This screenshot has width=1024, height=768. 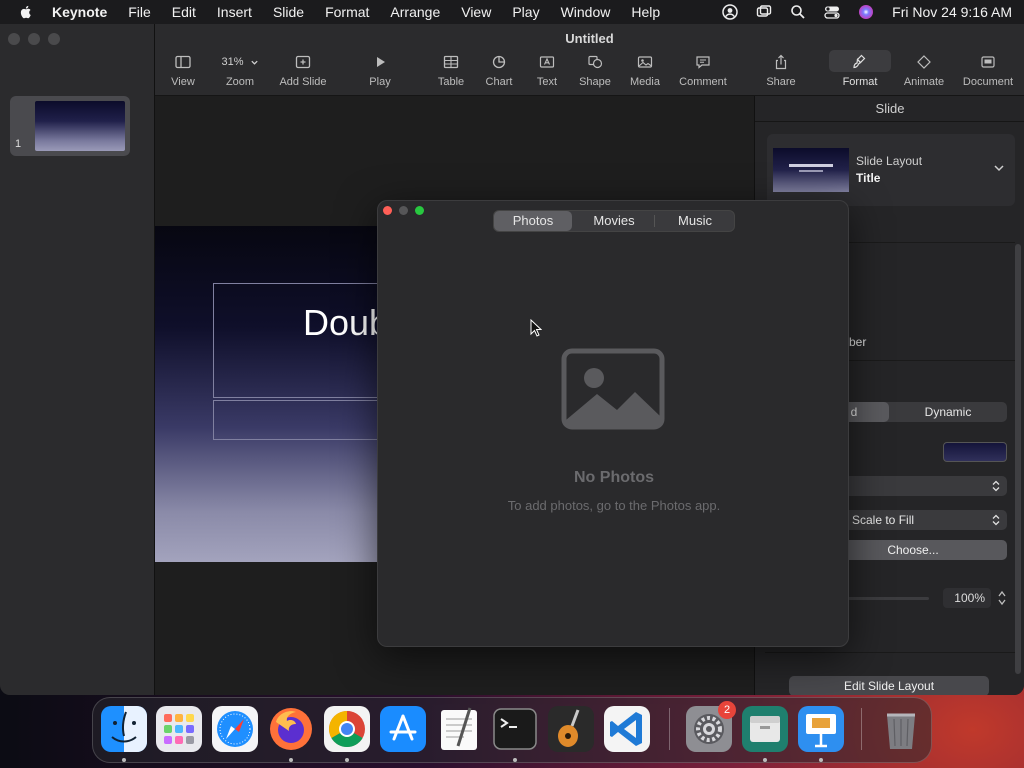 I want to click on menu-file: File, so click(x=139, y=12).